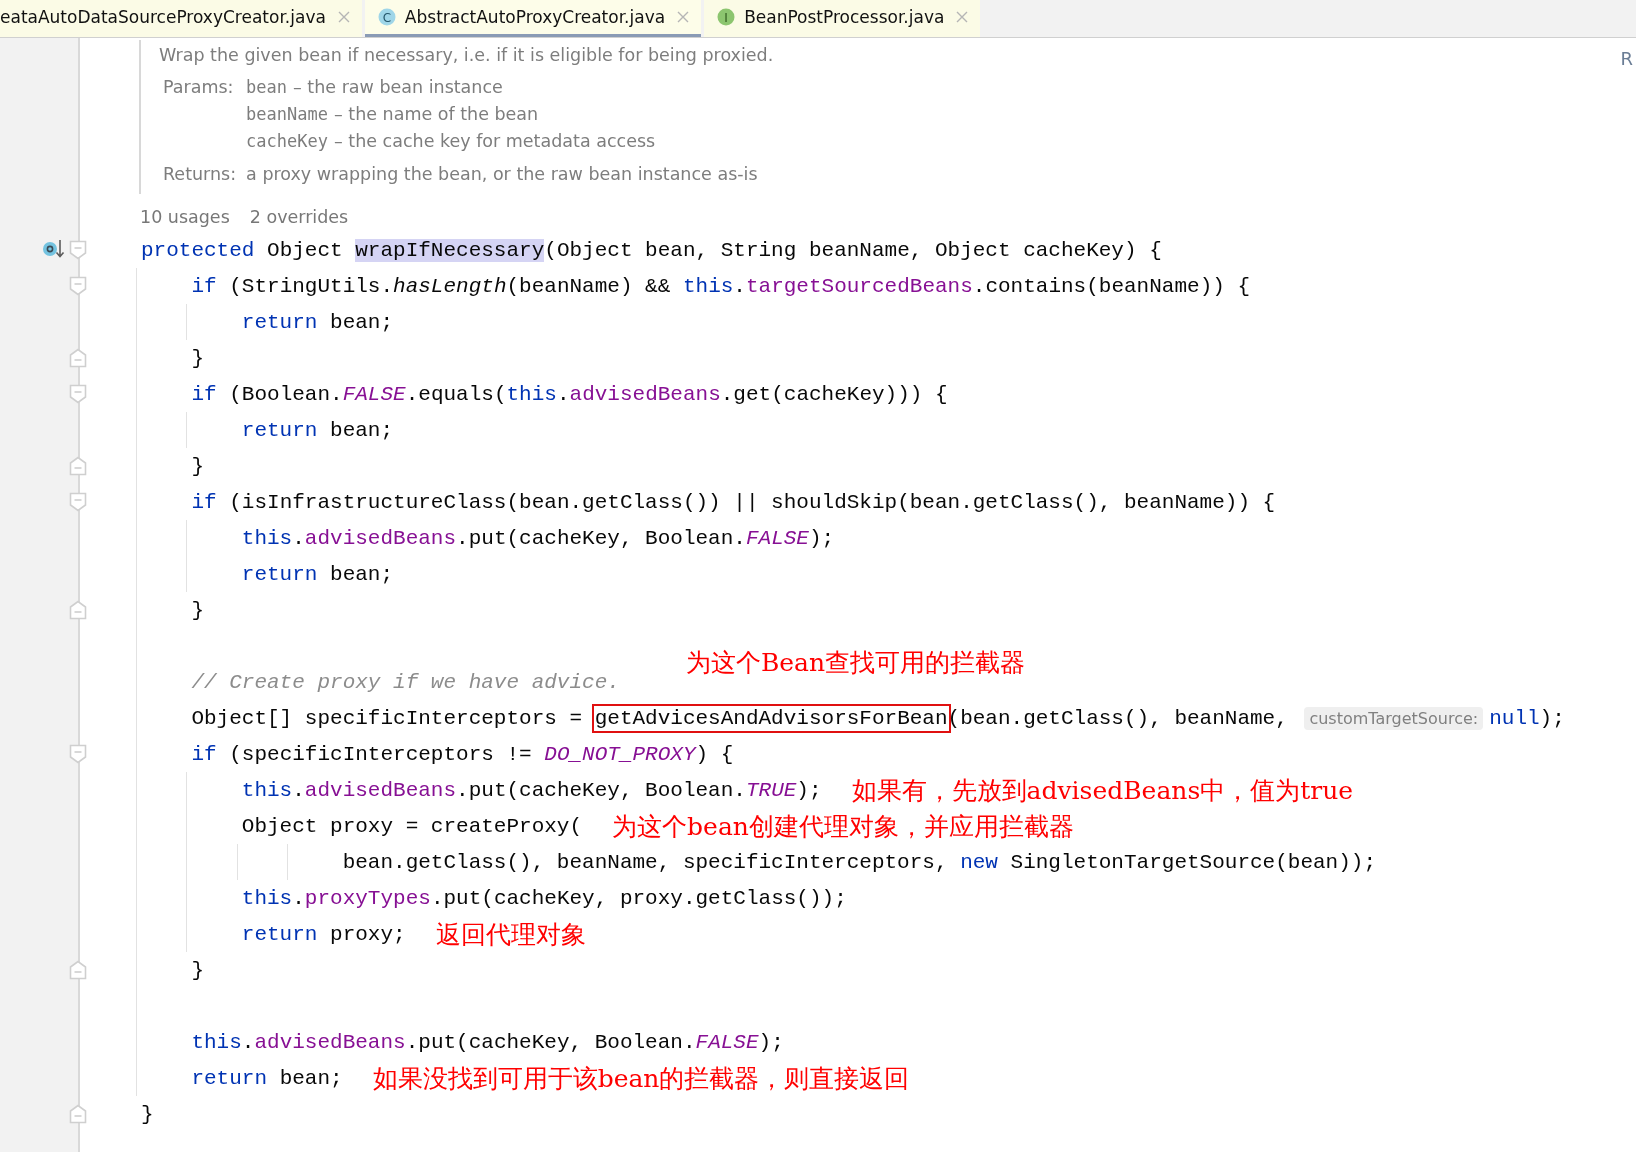 This screenshot has height=1152, width=1636. I want to click on code-text: (StringUtils., so click(311, 286).